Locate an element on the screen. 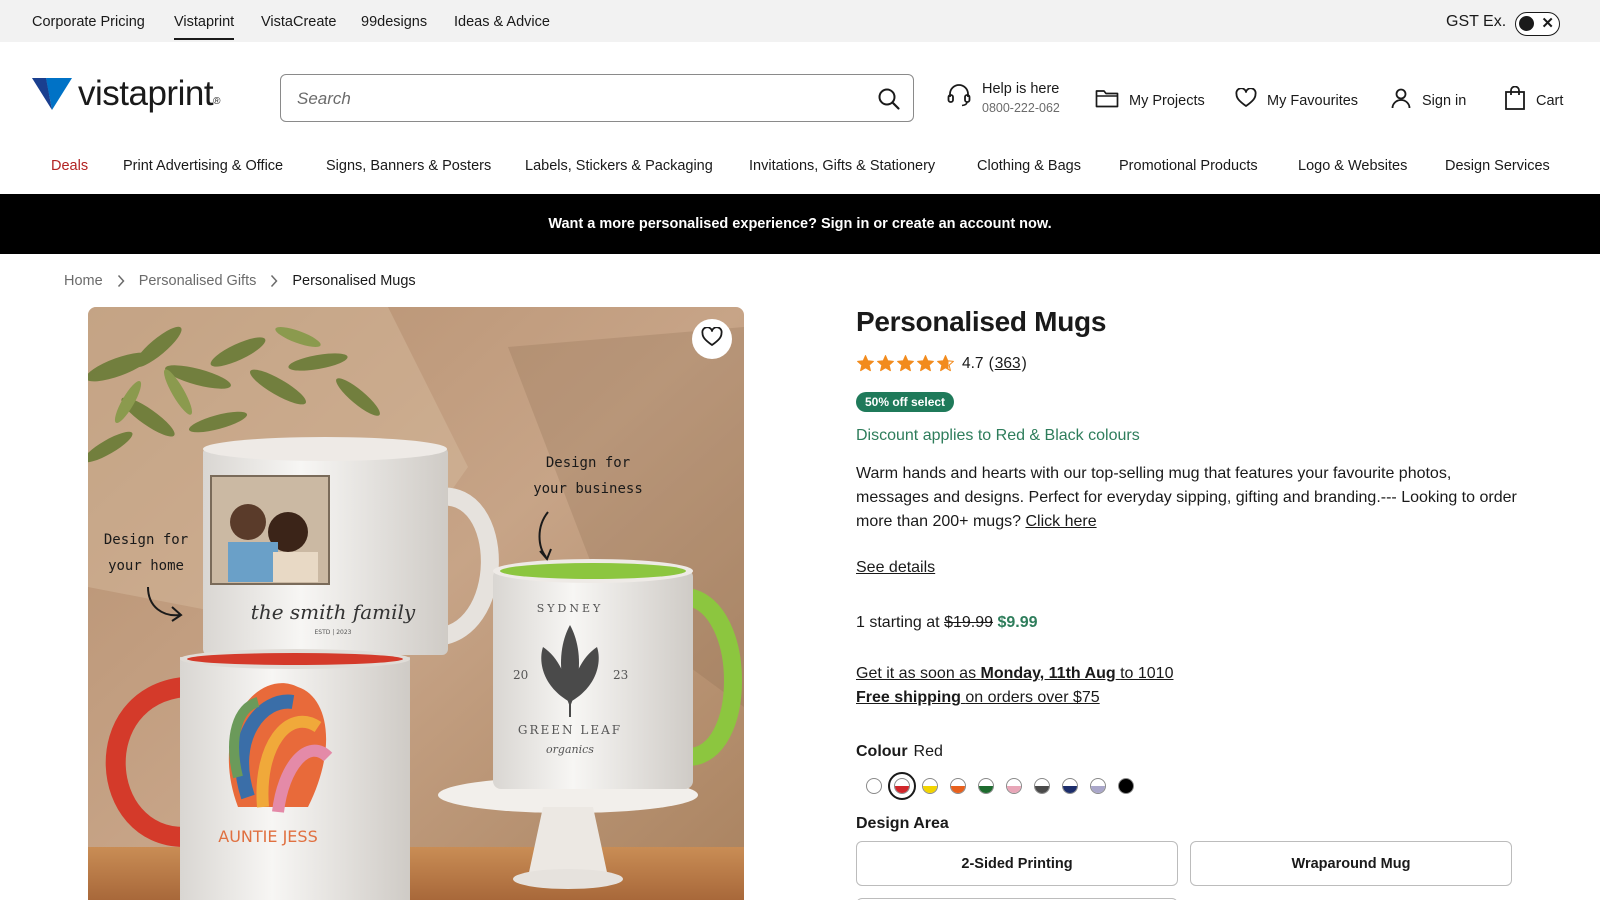 This screenshot has width=1600, height=900. colour-swatch-green is located at coordinates (986, 786).